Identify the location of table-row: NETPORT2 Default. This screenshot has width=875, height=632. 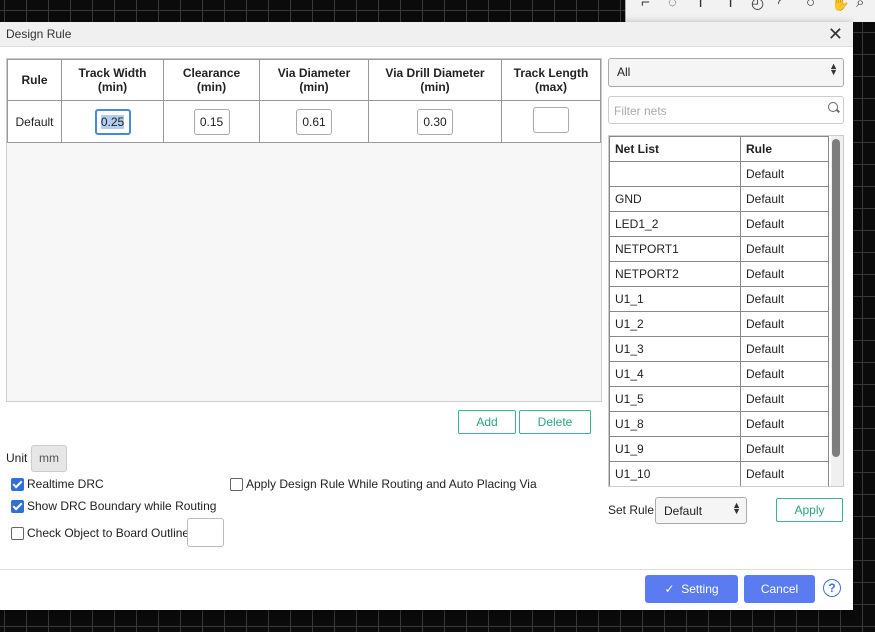
(719, 274).